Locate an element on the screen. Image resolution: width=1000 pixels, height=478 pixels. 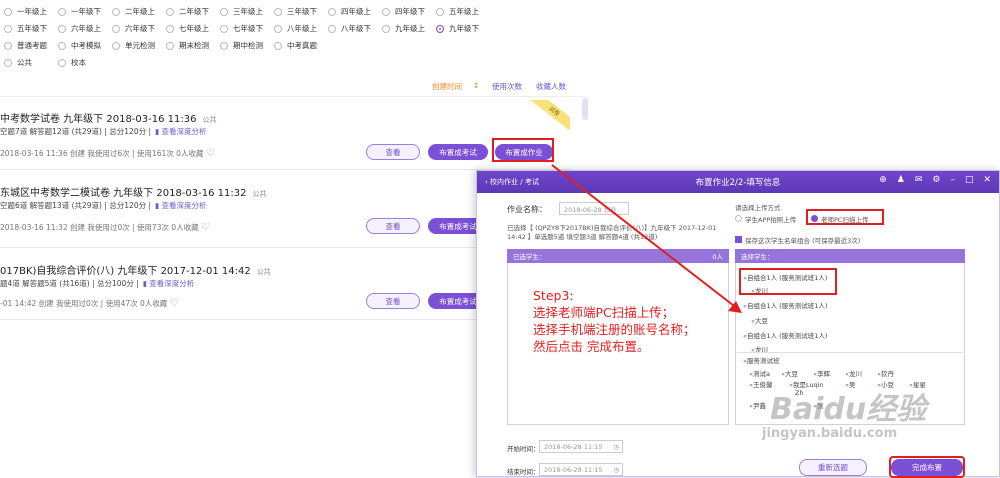
watermark-url: jingyan.baidu.com is located at coordinates (830, 433).